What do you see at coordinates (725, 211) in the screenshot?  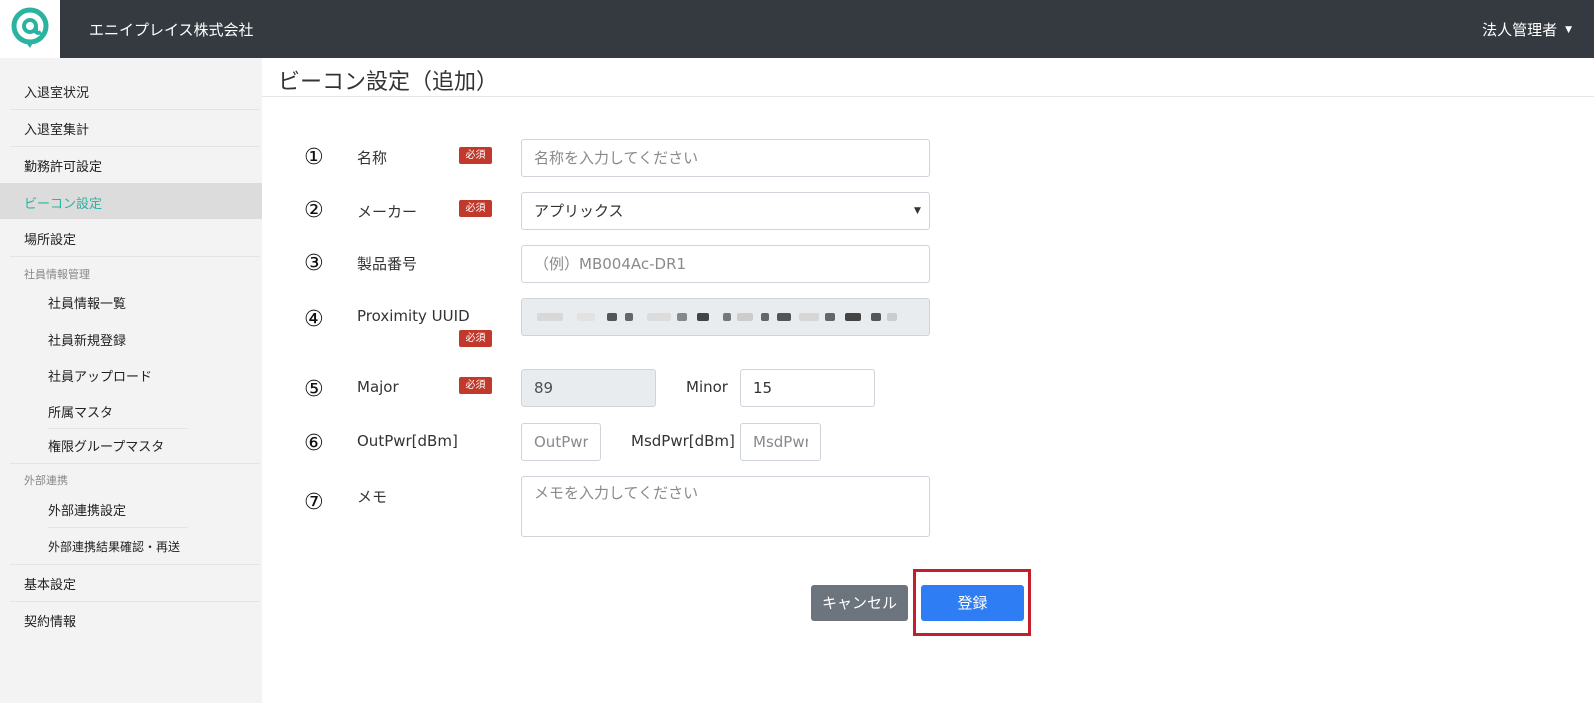 I see `maker-select: アプリックス` at bounding box center [725, 211].